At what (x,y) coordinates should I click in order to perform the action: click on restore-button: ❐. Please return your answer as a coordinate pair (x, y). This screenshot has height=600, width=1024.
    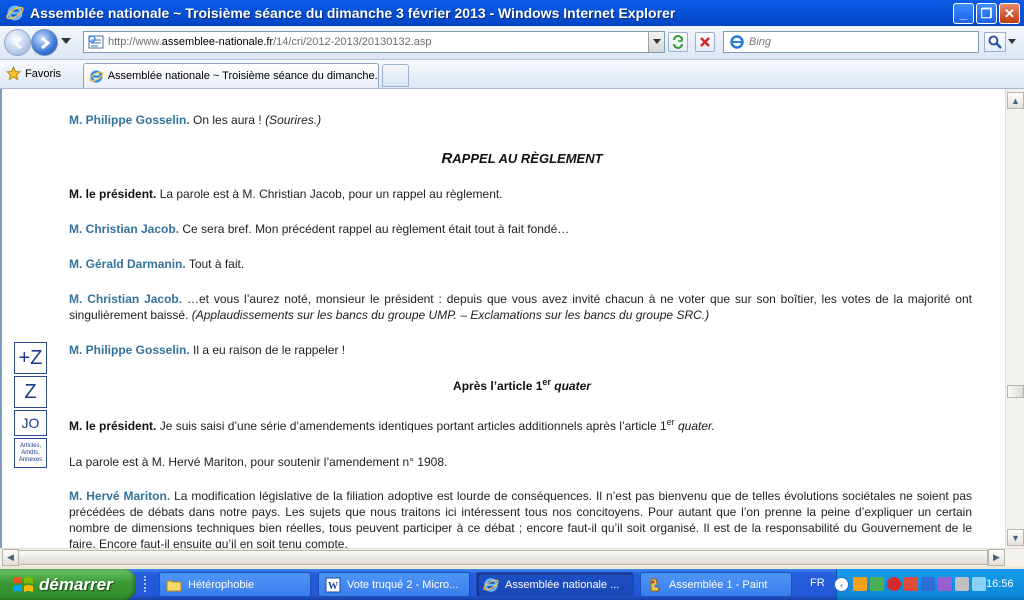
    Looking at the image, I should click on (986, 13).